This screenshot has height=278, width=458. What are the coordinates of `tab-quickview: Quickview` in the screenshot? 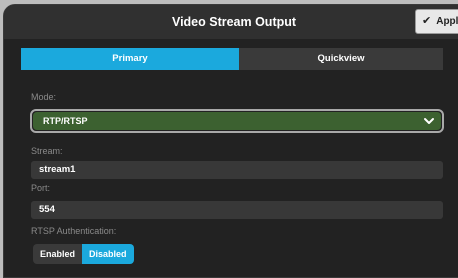 It's located at (341, 59).